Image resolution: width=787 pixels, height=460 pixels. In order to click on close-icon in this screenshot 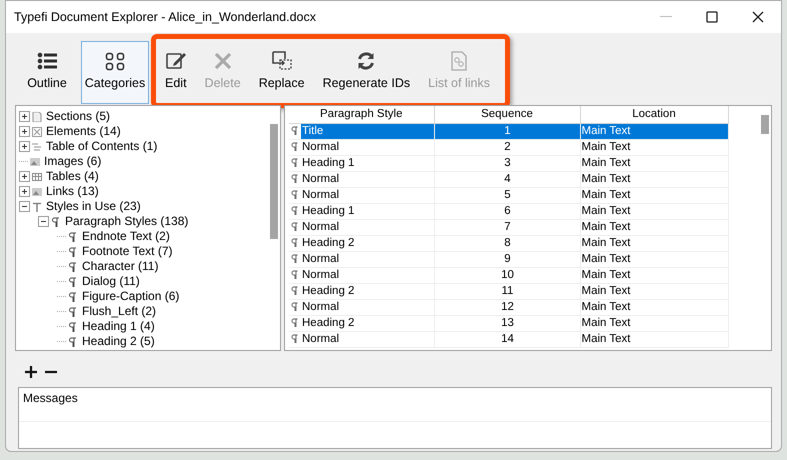, I will do `click(758, 17)`.